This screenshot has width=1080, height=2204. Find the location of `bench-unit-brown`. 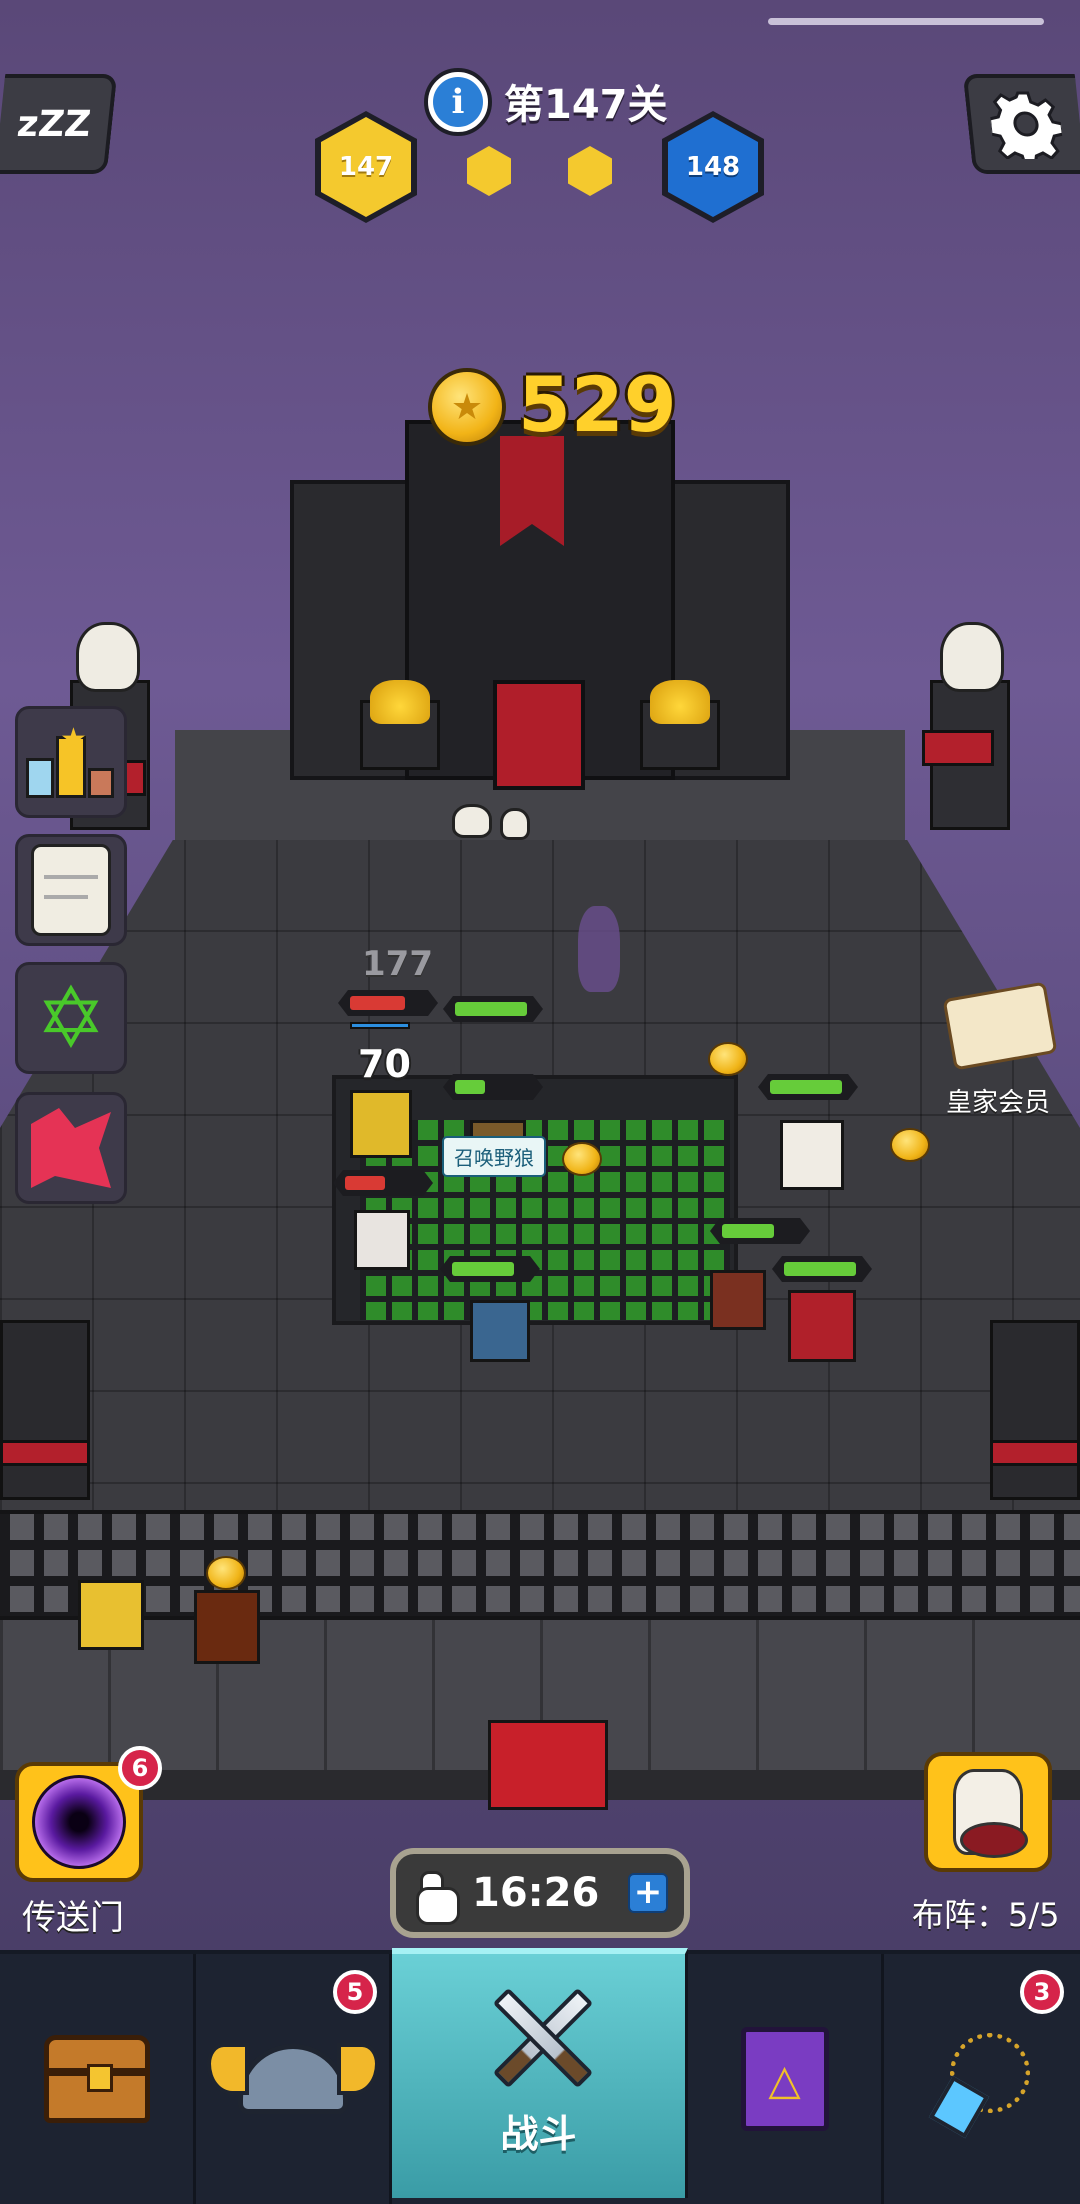

bench-unit-brown is located at coordinates (227, 1627).